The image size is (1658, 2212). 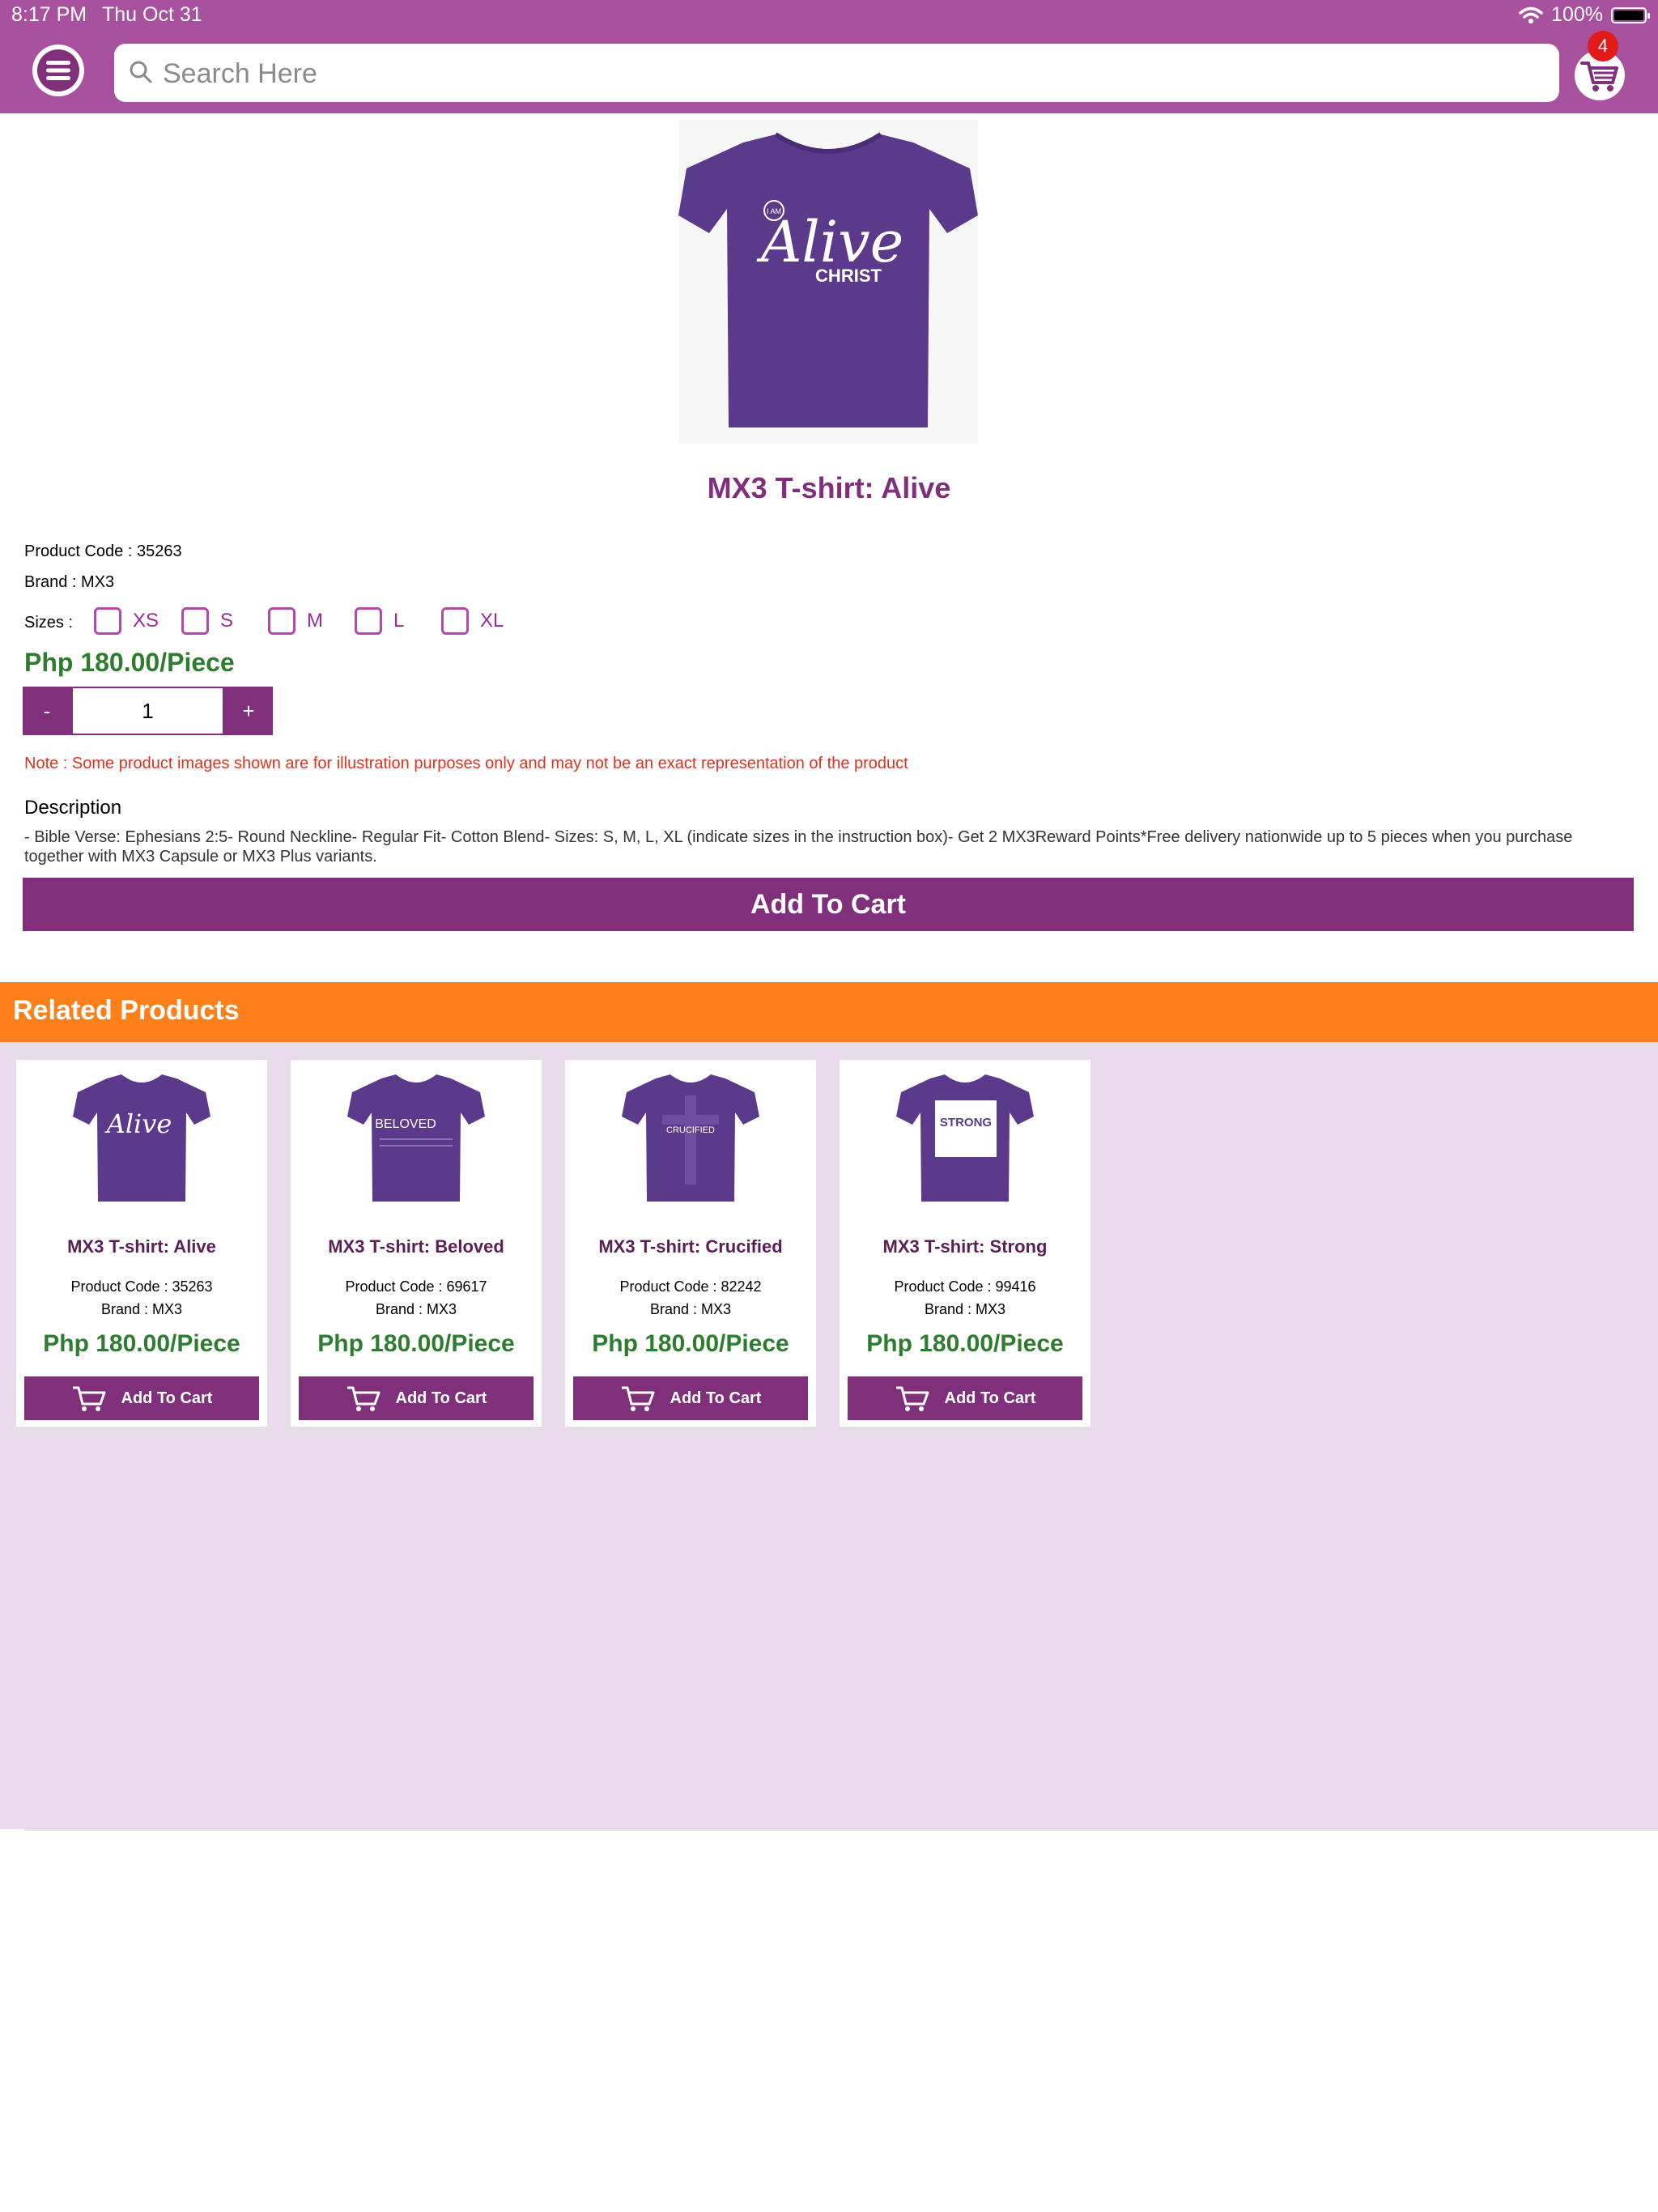 I want to click on size-option-l: L, so click(x=379, y=621).